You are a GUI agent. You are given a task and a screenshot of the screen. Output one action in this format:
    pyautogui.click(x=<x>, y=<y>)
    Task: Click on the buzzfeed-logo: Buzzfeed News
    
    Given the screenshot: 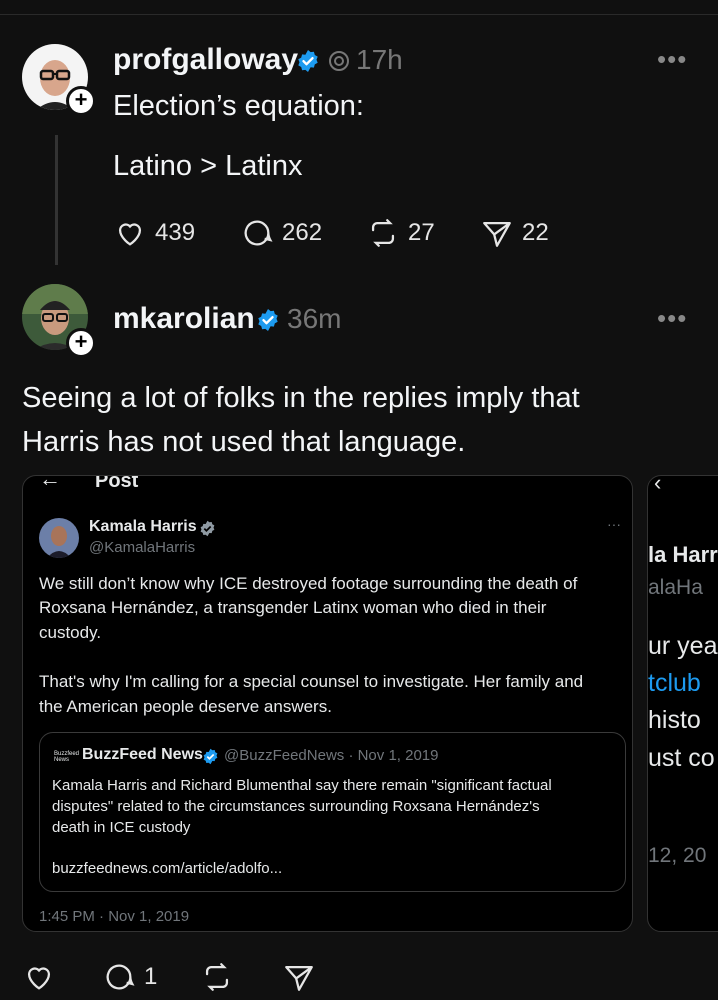 What is the action you would take?
    pyautogui.click(x=67, y=757)
    